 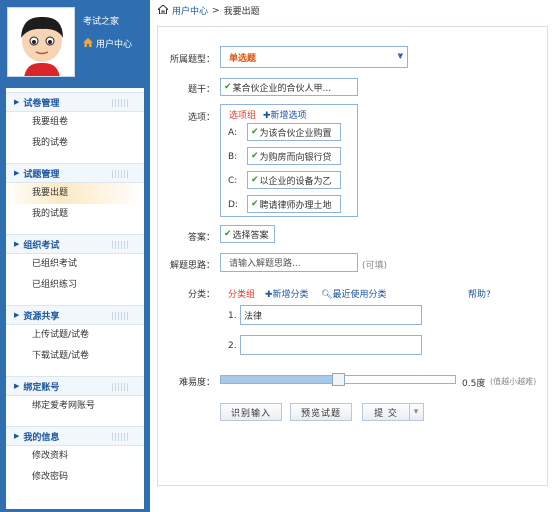 I want to click on option-text: 为购房而向银行贷, so click(x=295, y=157).